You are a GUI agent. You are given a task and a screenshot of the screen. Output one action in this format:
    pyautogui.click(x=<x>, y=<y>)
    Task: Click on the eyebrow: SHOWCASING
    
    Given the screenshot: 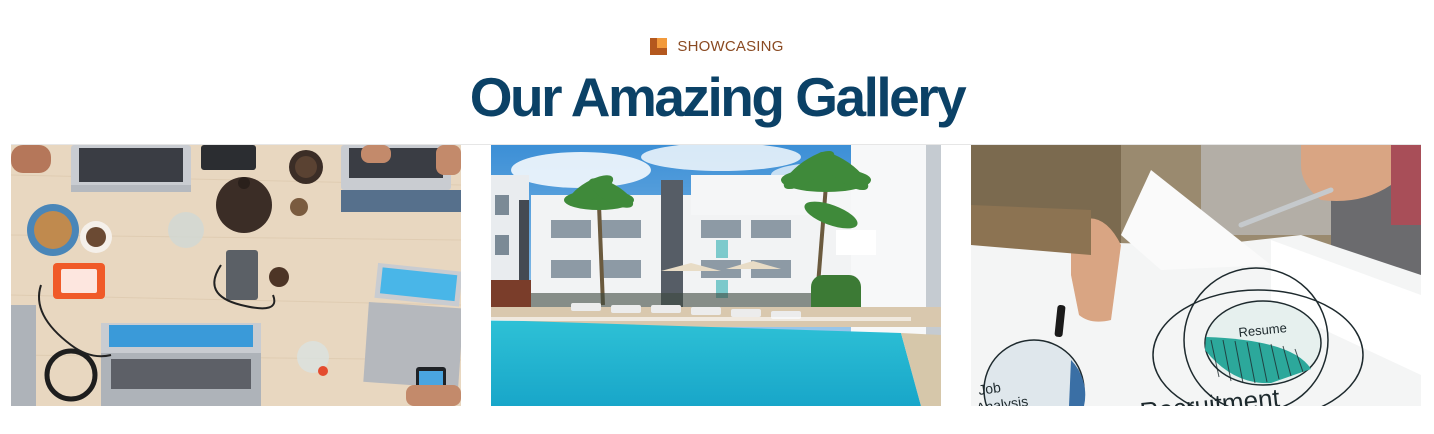 What is the action you would take?
    pyautogui.click(x=717, y=46)
    